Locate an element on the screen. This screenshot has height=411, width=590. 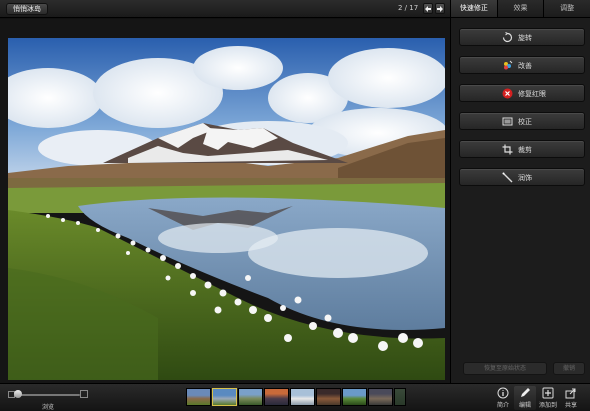
add-to-button: 添加到 is located at coordinates (548, 398).